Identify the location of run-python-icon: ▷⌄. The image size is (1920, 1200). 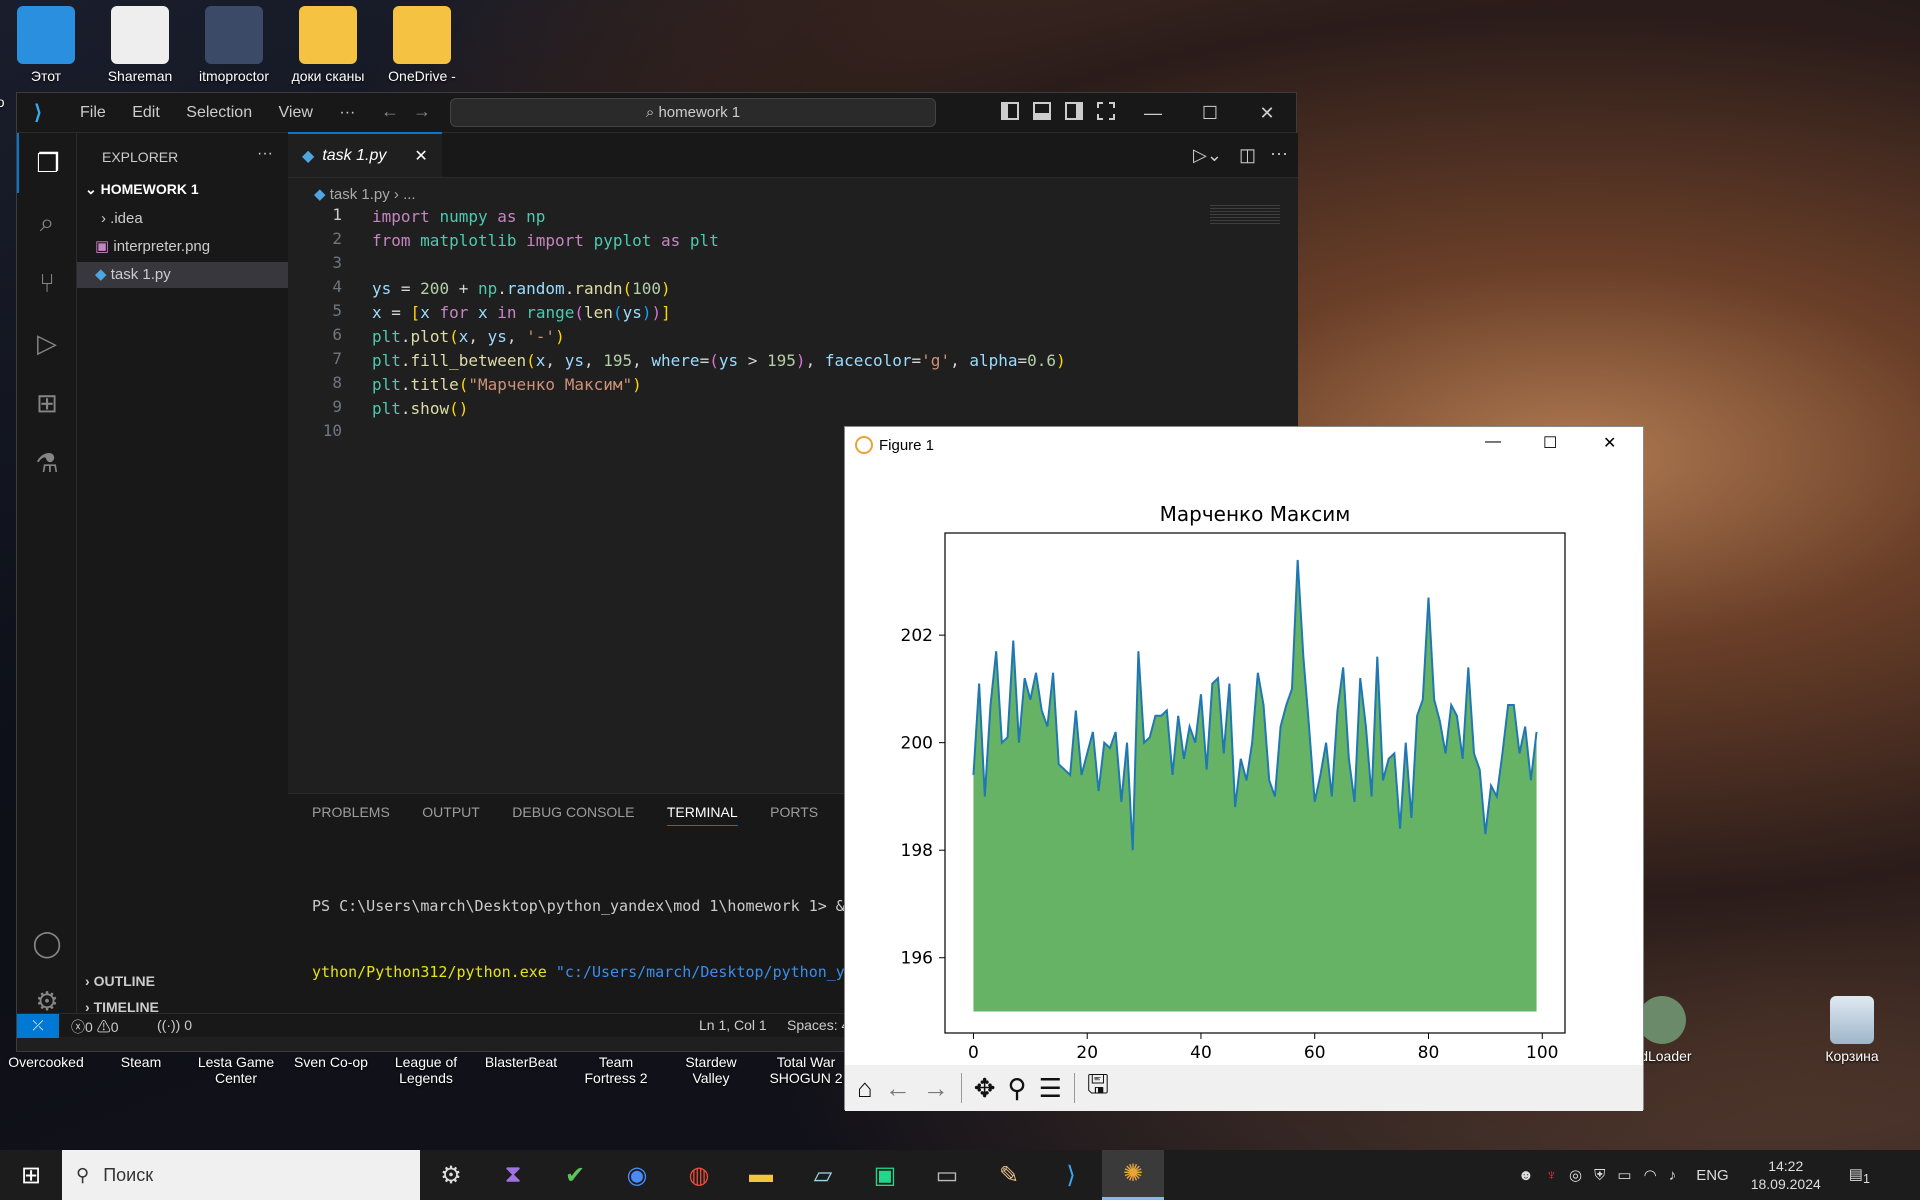
(1207, 155).